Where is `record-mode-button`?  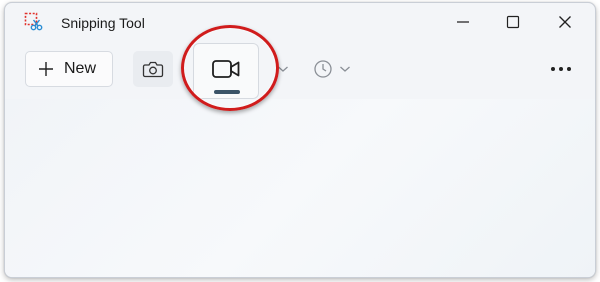 record-mode-button is located at coordinates (226, 71).